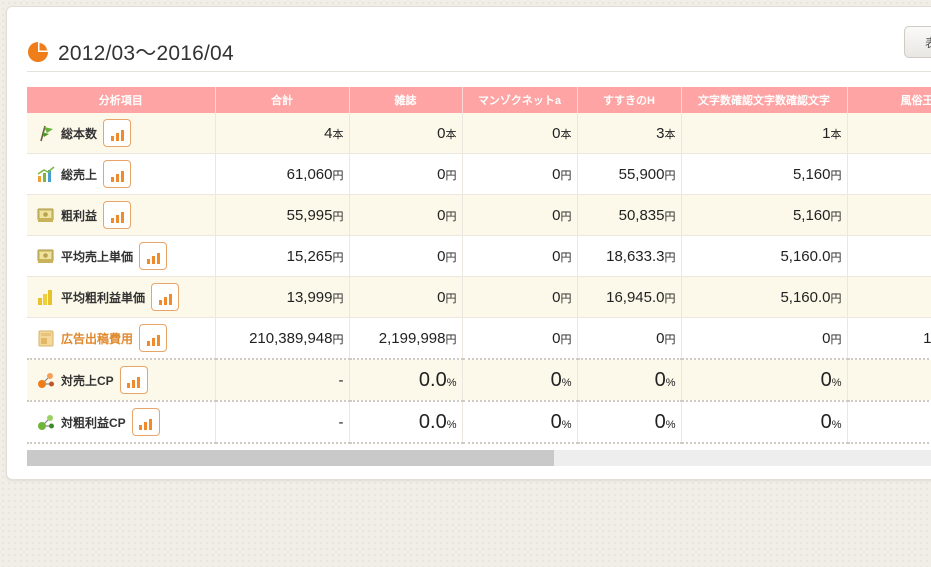 This screenshot has height=567, width=931. What do you see at coordinates (660, 133) in the screenshot?
I see `cell-value: 3` at bounding box center [660, 133].